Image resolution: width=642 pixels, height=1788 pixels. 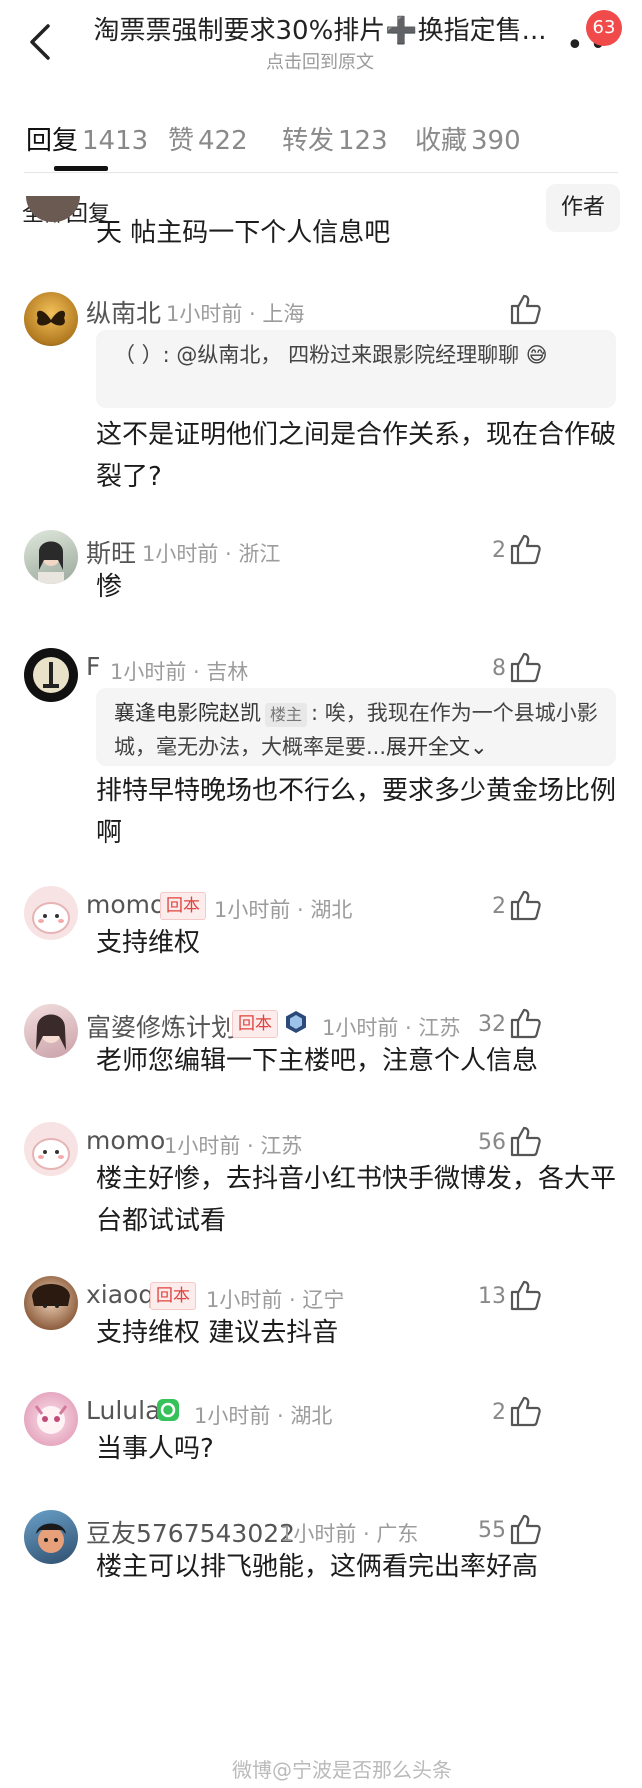 I want to click on level-badge-icon, so click(x=296, y=1022).